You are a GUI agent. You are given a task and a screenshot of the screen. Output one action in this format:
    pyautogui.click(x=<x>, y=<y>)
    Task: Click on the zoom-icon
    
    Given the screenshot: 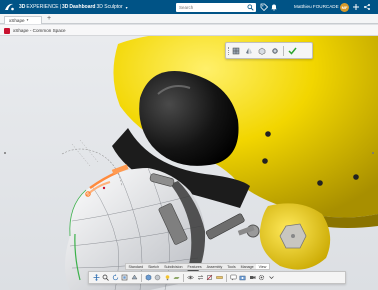 What is the action you would take?
    pyautogui.click(x=106, y=277)
    